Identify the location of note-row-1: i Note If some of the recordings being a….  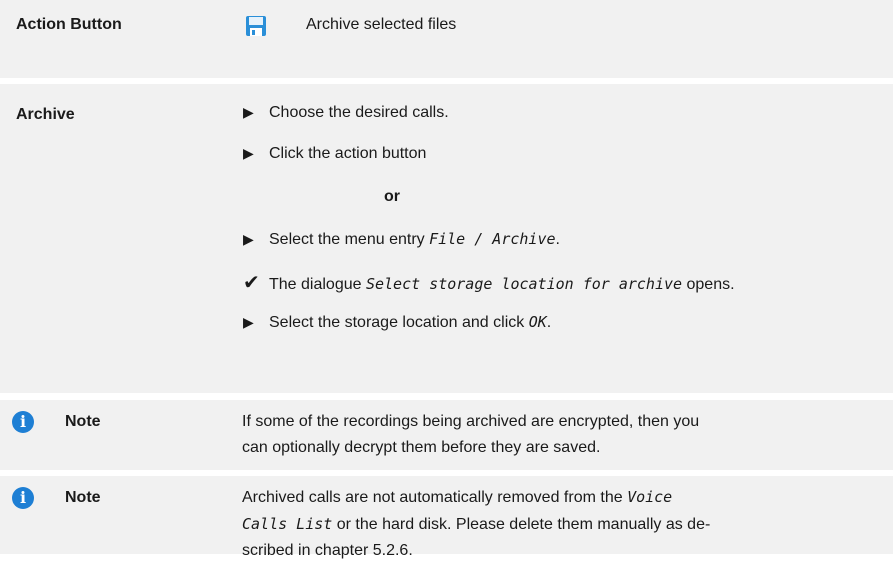
(446, 435).